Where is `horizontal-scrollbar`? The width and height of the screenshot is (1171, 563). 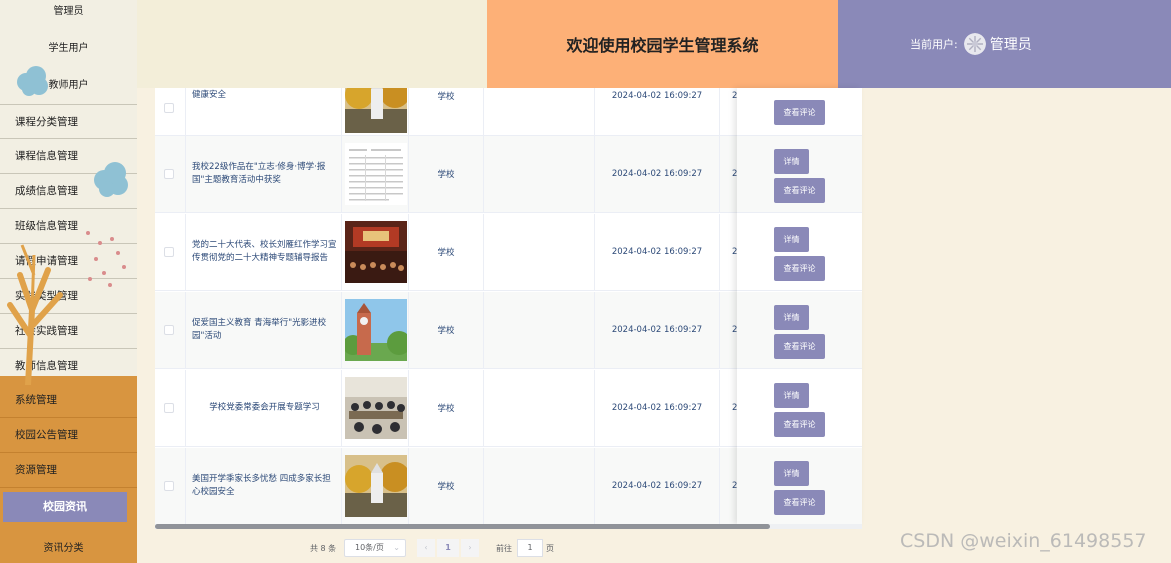 horizontal-scrollbar is located at coordinates (508, 526).